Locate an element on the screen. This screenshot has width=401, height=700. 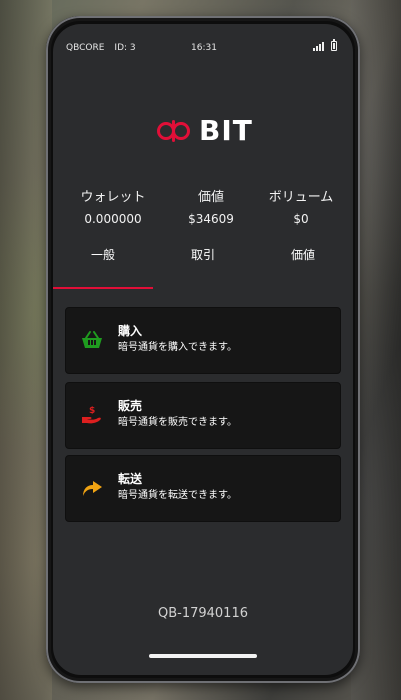
stat-volume-value: $0 is located at coordinates (301, 219).